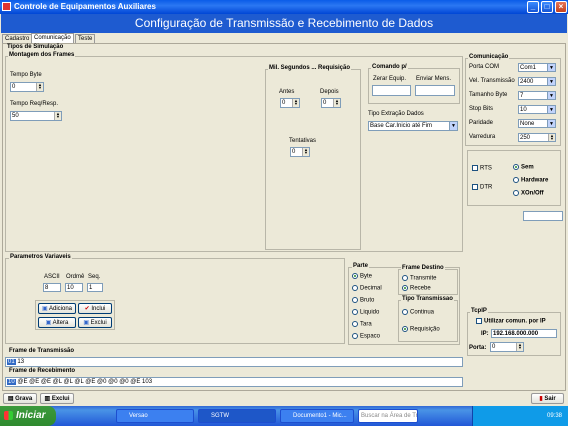 This screenshot has width=568, height=426. What do you see at coordinates (42, 371) in the screenshot?
I see `frame-rx-title: Frame de Recebimento` at bounding box center [42, 371].